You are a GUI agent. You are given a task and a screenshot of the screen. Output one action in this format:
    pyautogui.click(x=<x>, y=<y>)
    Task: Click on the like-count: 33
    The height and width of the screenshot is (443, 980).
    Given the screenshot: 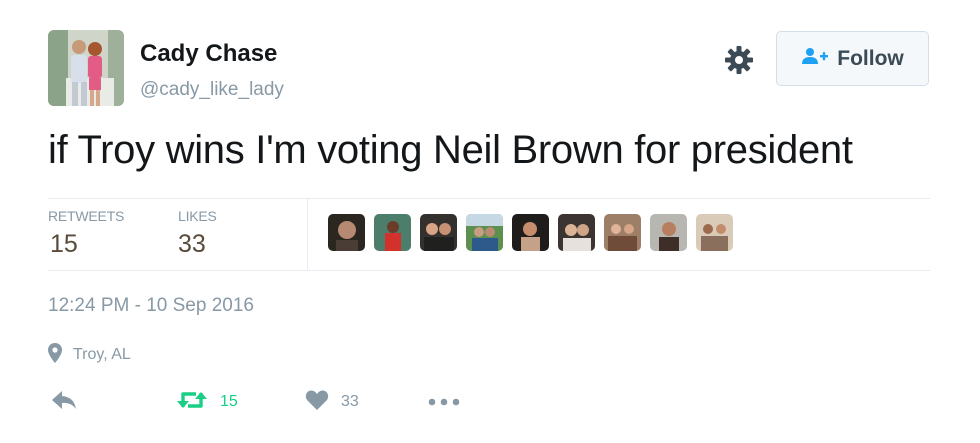 What is the action you would take?
    pyautogui.click(x=350, y=401)
    